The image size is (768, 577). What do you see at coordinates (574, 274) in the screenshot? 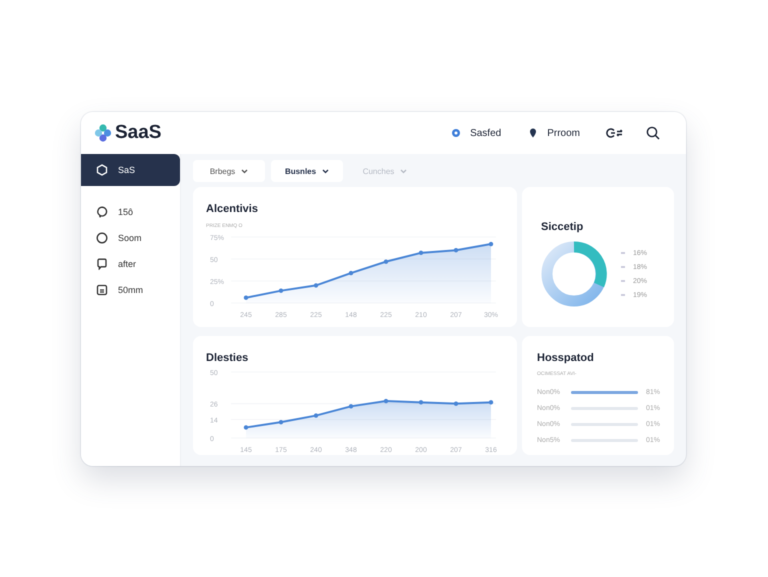
I see `donut-chart-drawing` at bounding box center [574, 274].